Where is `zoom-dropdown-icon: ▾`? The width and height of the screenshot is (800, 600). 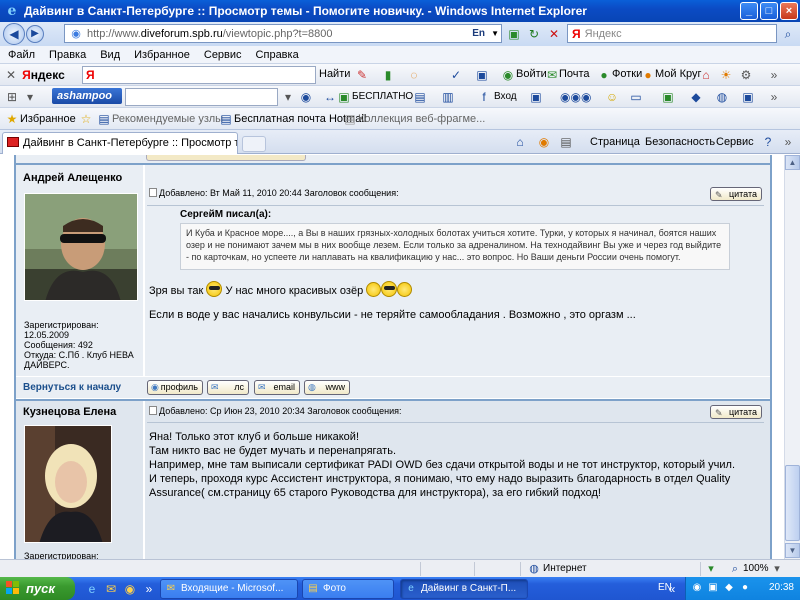 zoom-dropdown-icon: ▾ is located at coordinates (777, 569).